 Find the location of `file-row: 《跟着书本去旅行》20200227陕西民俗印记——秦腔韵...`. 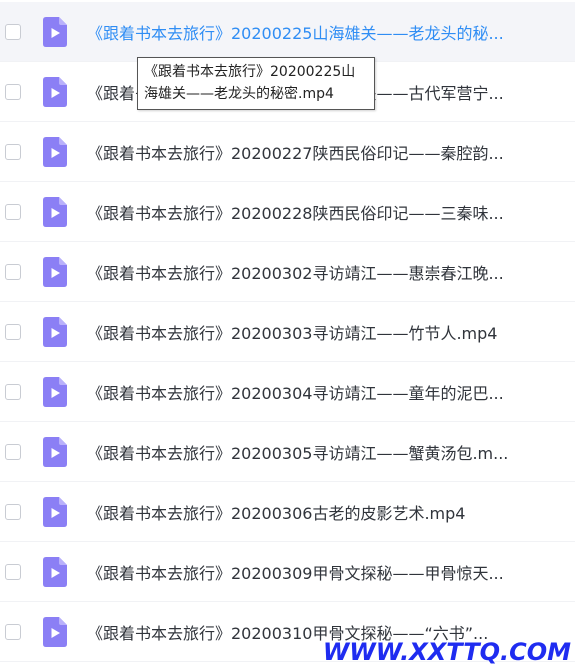

file-row: 《跟着书本去旅行》20200227陕西民俗印记——秦腔韵... is located at coordinates (287, 152).